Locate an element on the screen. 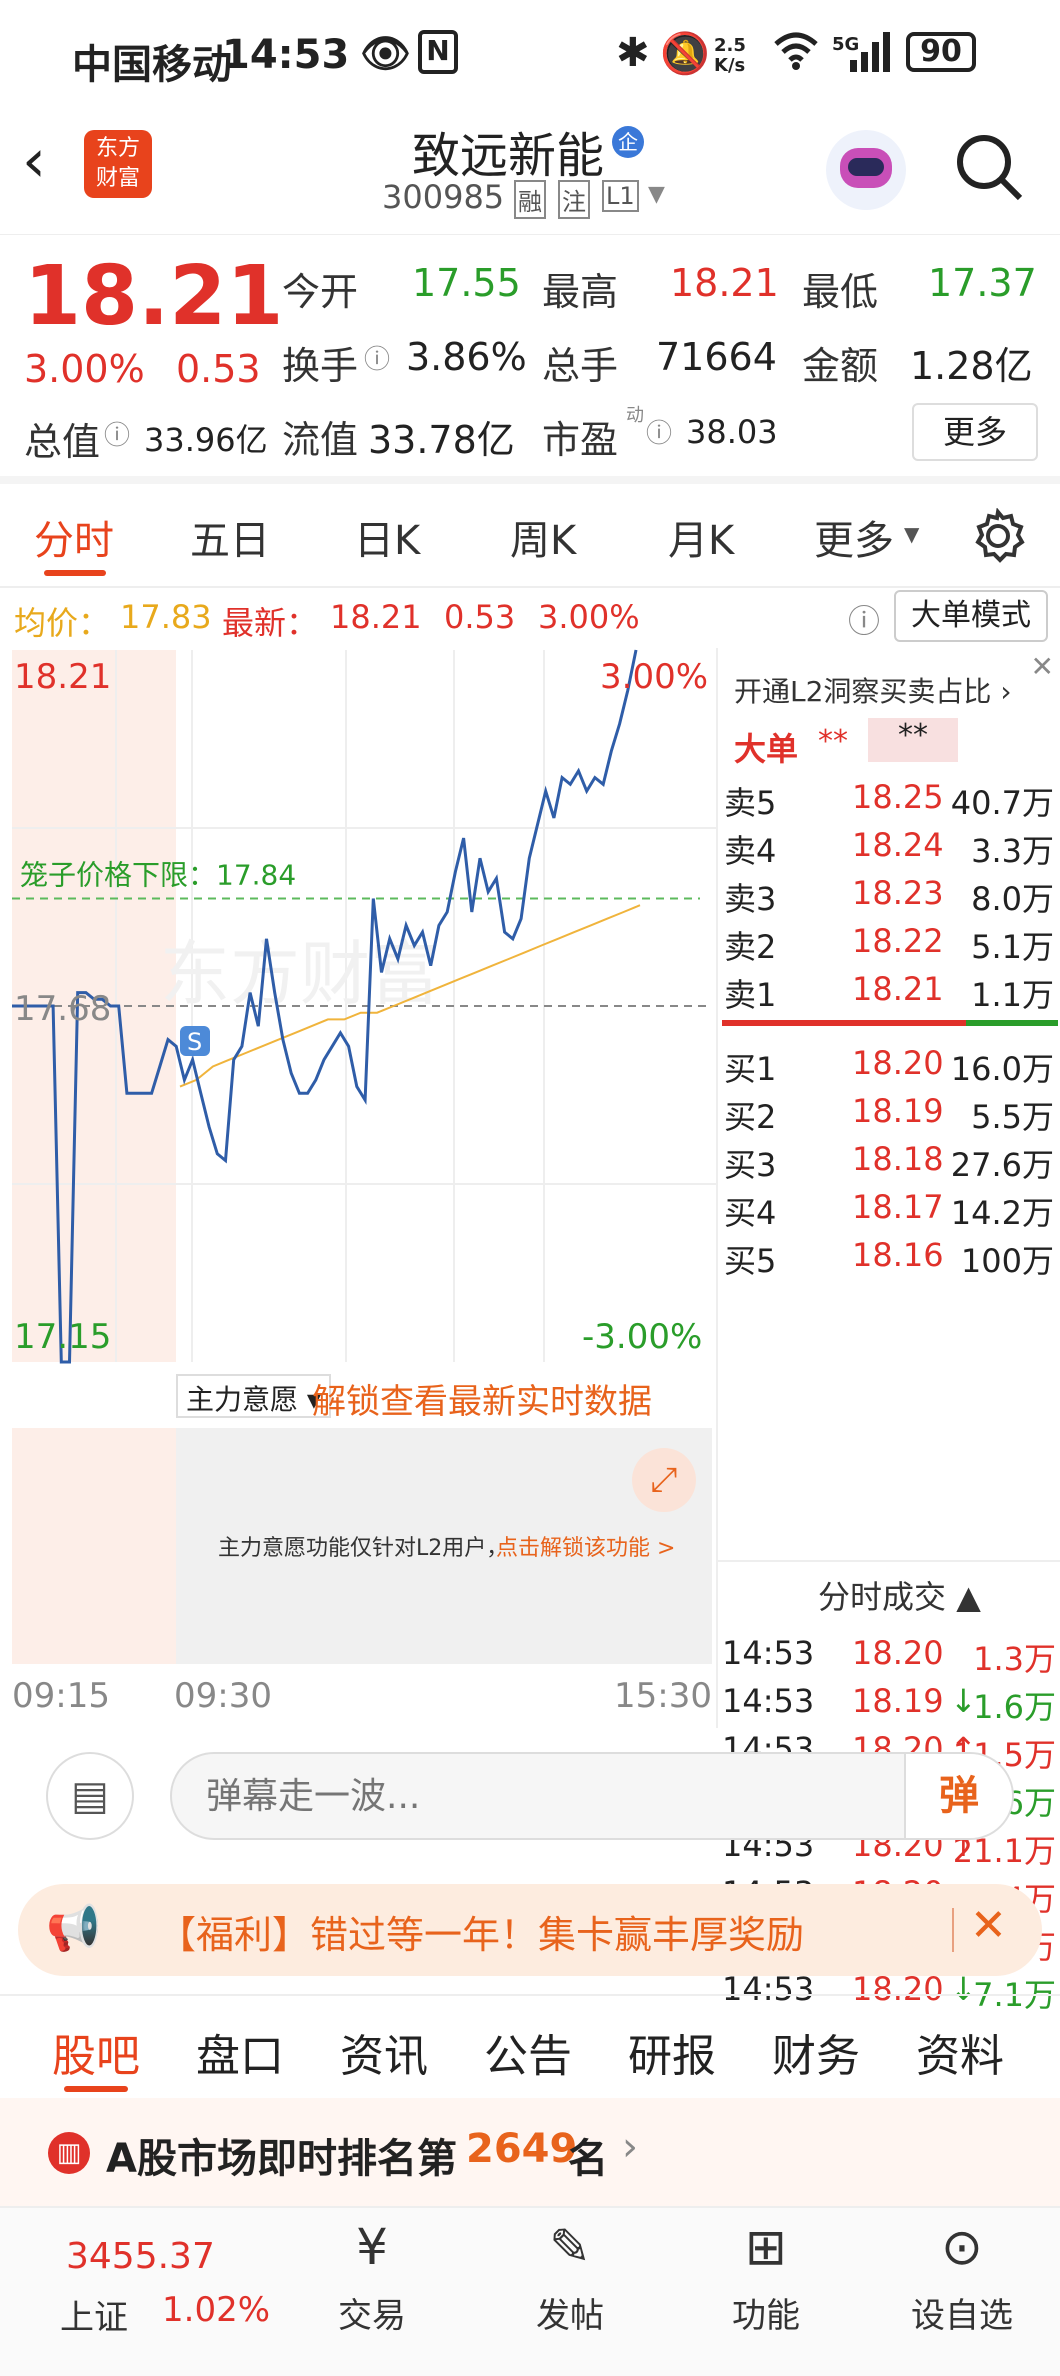 The width and height of the screenshot is (1060, 2376). mktcap-label: 总值 is located at coordinates (62, 442).